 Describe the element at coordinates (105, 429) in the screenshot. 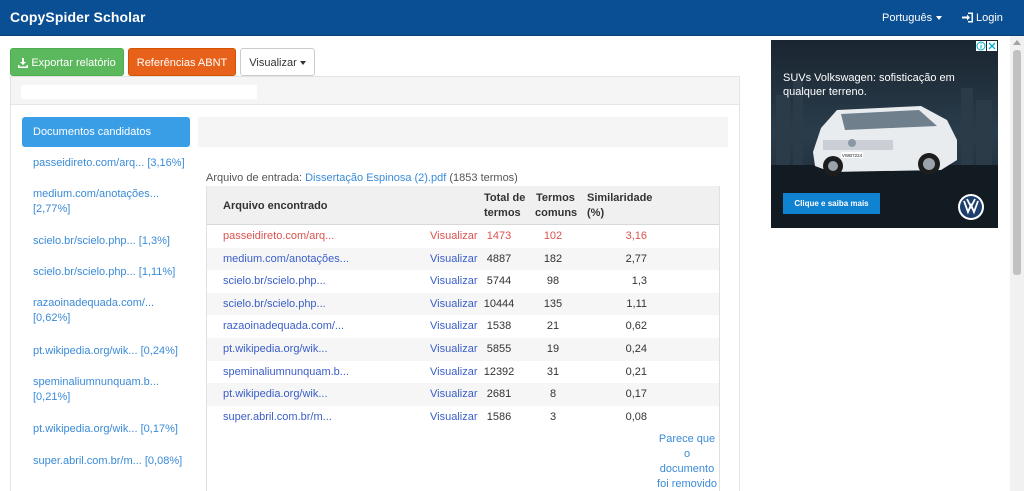

I see `sidebar-candidate-label: pt.wikipedia.org/wik... [0,17%]` at that location.